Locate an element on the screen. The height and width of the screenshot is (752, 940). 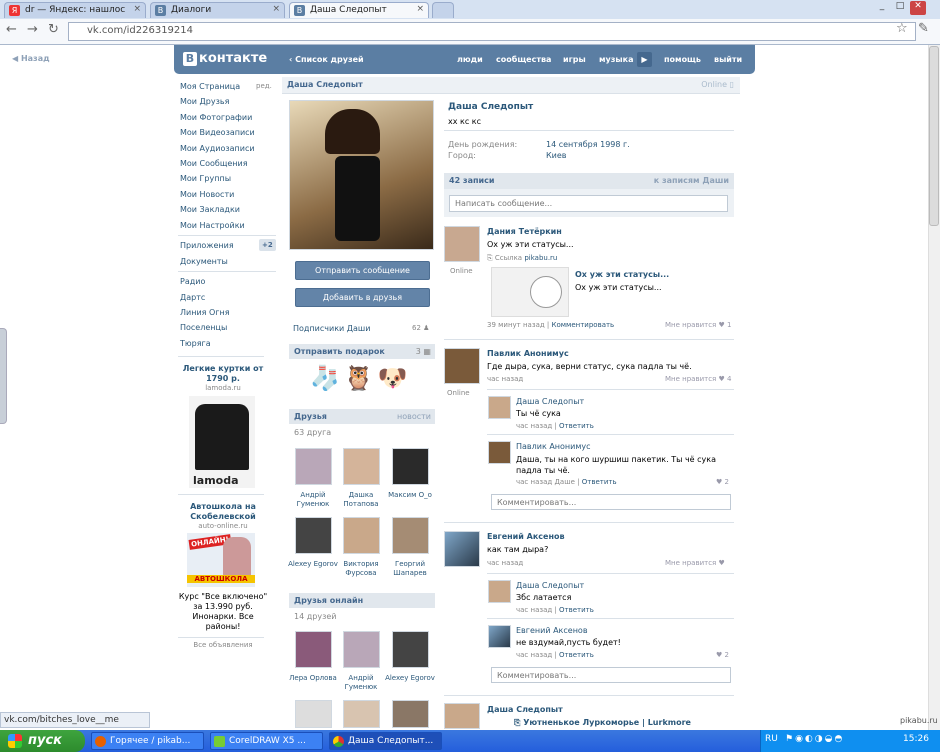
reply-author: Даша Следопыт is located at coordinates (550, 401).